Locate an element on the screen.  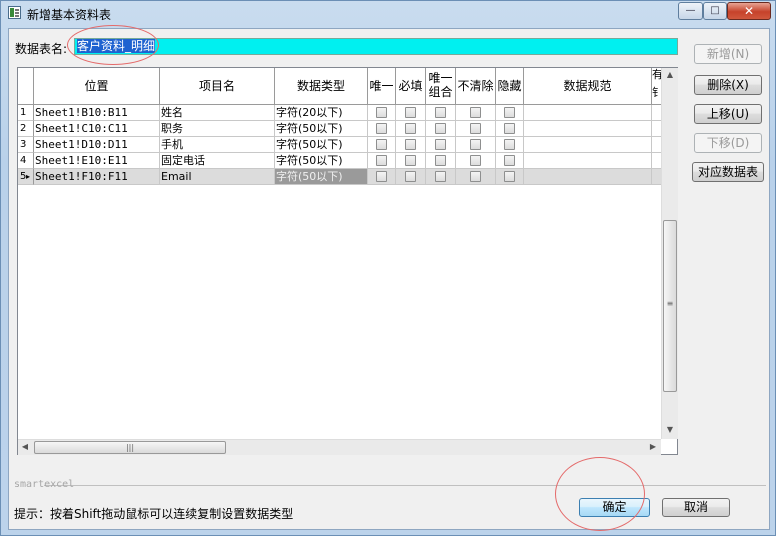
cell-item: 姓名 is located at coordinates (217, 113).